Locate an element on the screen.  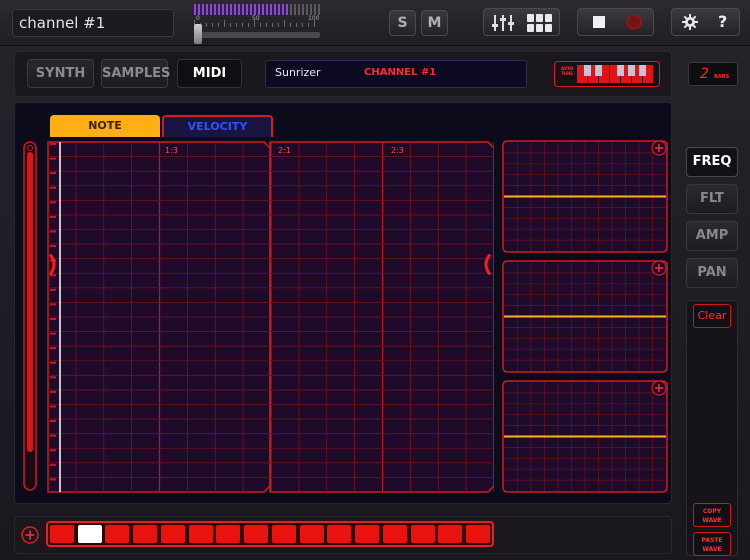
auto-tune-keyboard: AUTO TUNE is located at coordinates (607, 74).